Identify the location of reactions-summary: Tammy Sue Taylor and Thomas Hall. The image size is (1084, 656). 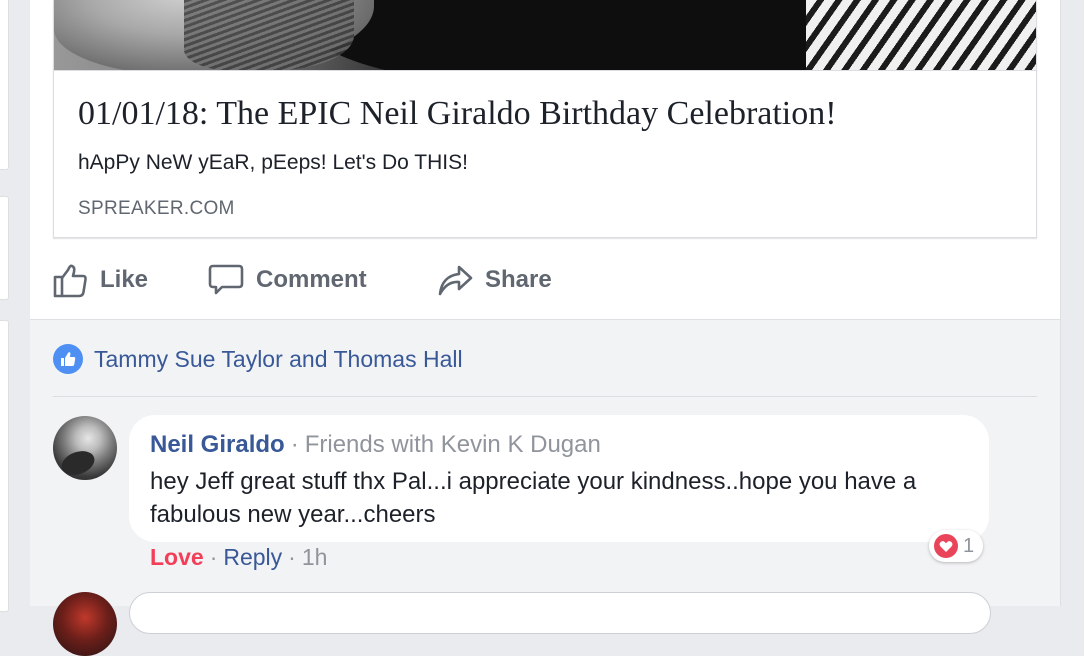
(258, 359).